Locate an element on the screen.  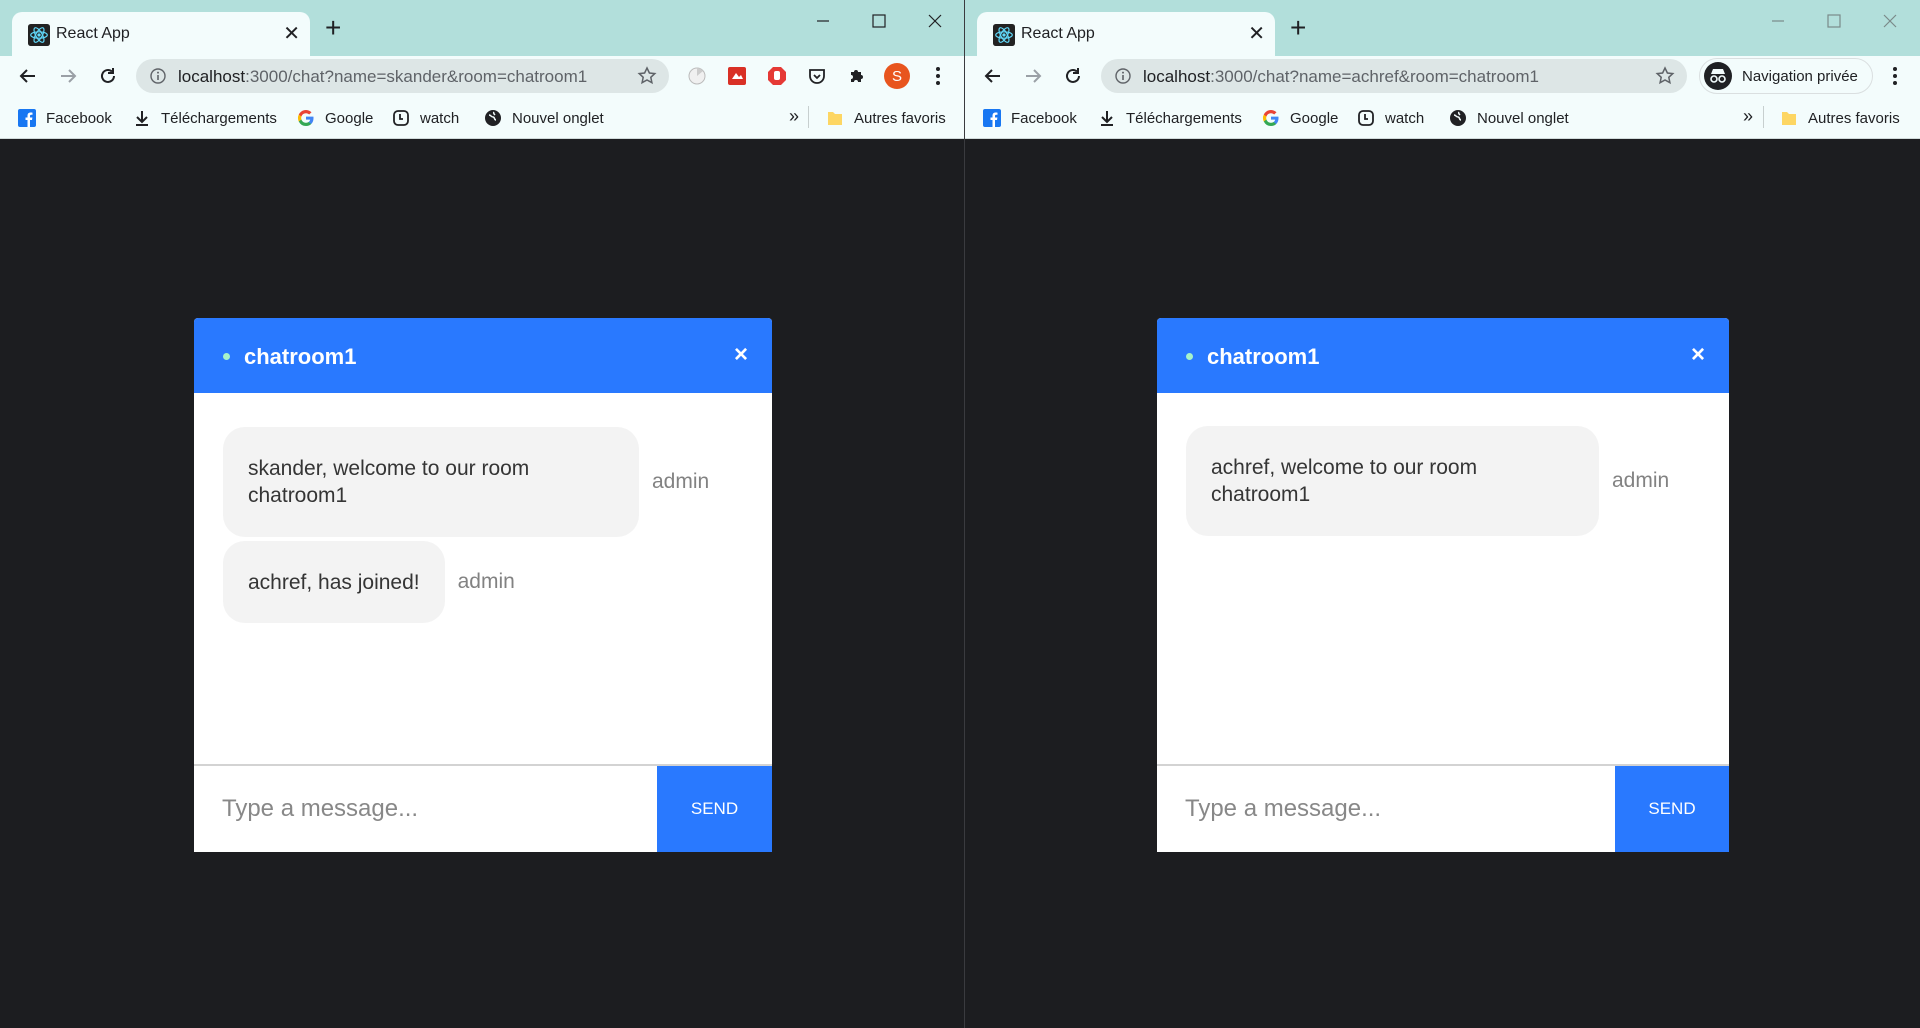
puzzle-icon is located at coordinates (857, 76).